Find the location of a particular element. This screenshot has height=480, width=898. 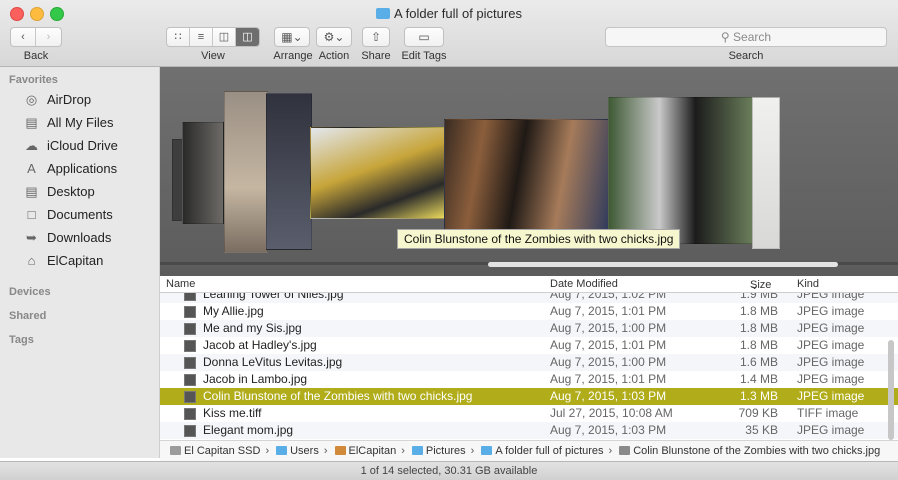

row-name: Elegant mom.jpg is located at coordinates (248, 430).